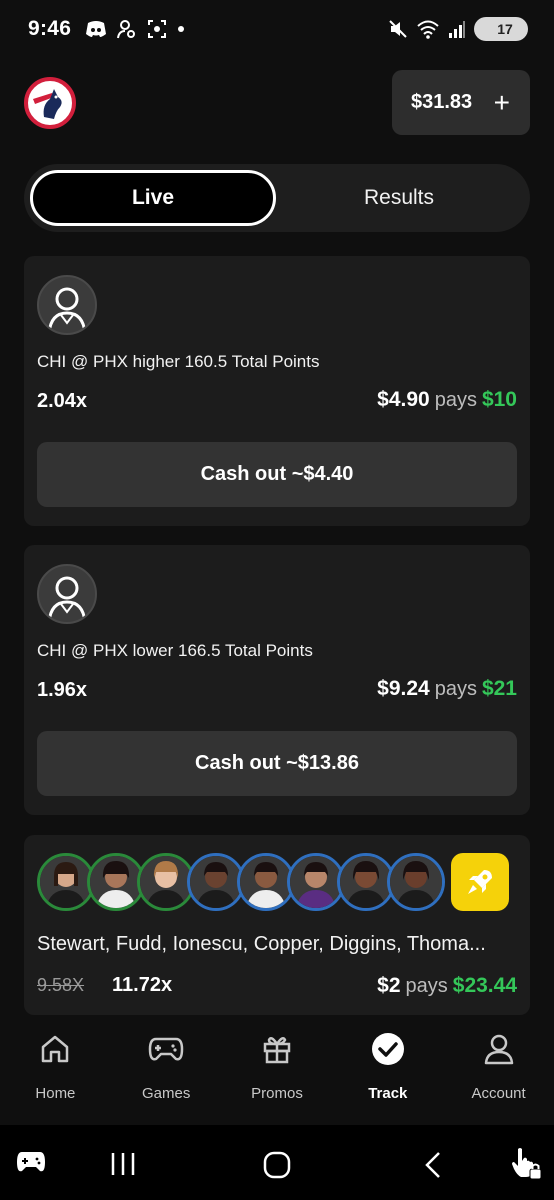  What do you see at coordinates (96, 29) in the screenshot?
I see `discord-icon` at bounding box center [96, 29].